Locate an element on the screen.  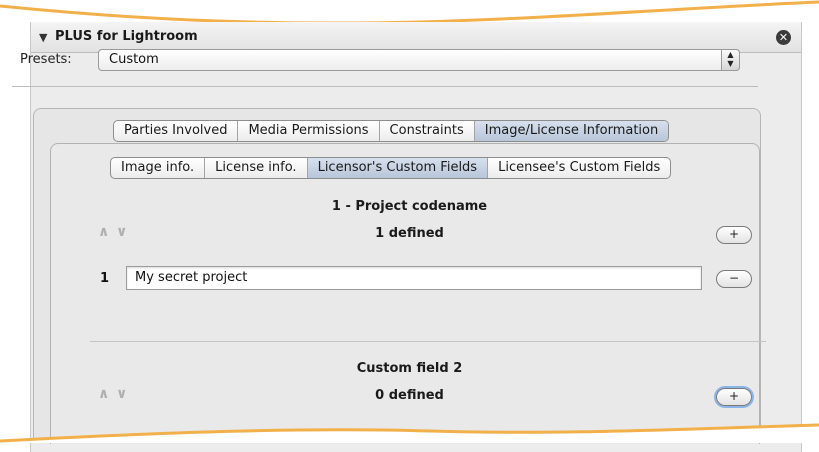
divider is located at coordinates (385, 86).